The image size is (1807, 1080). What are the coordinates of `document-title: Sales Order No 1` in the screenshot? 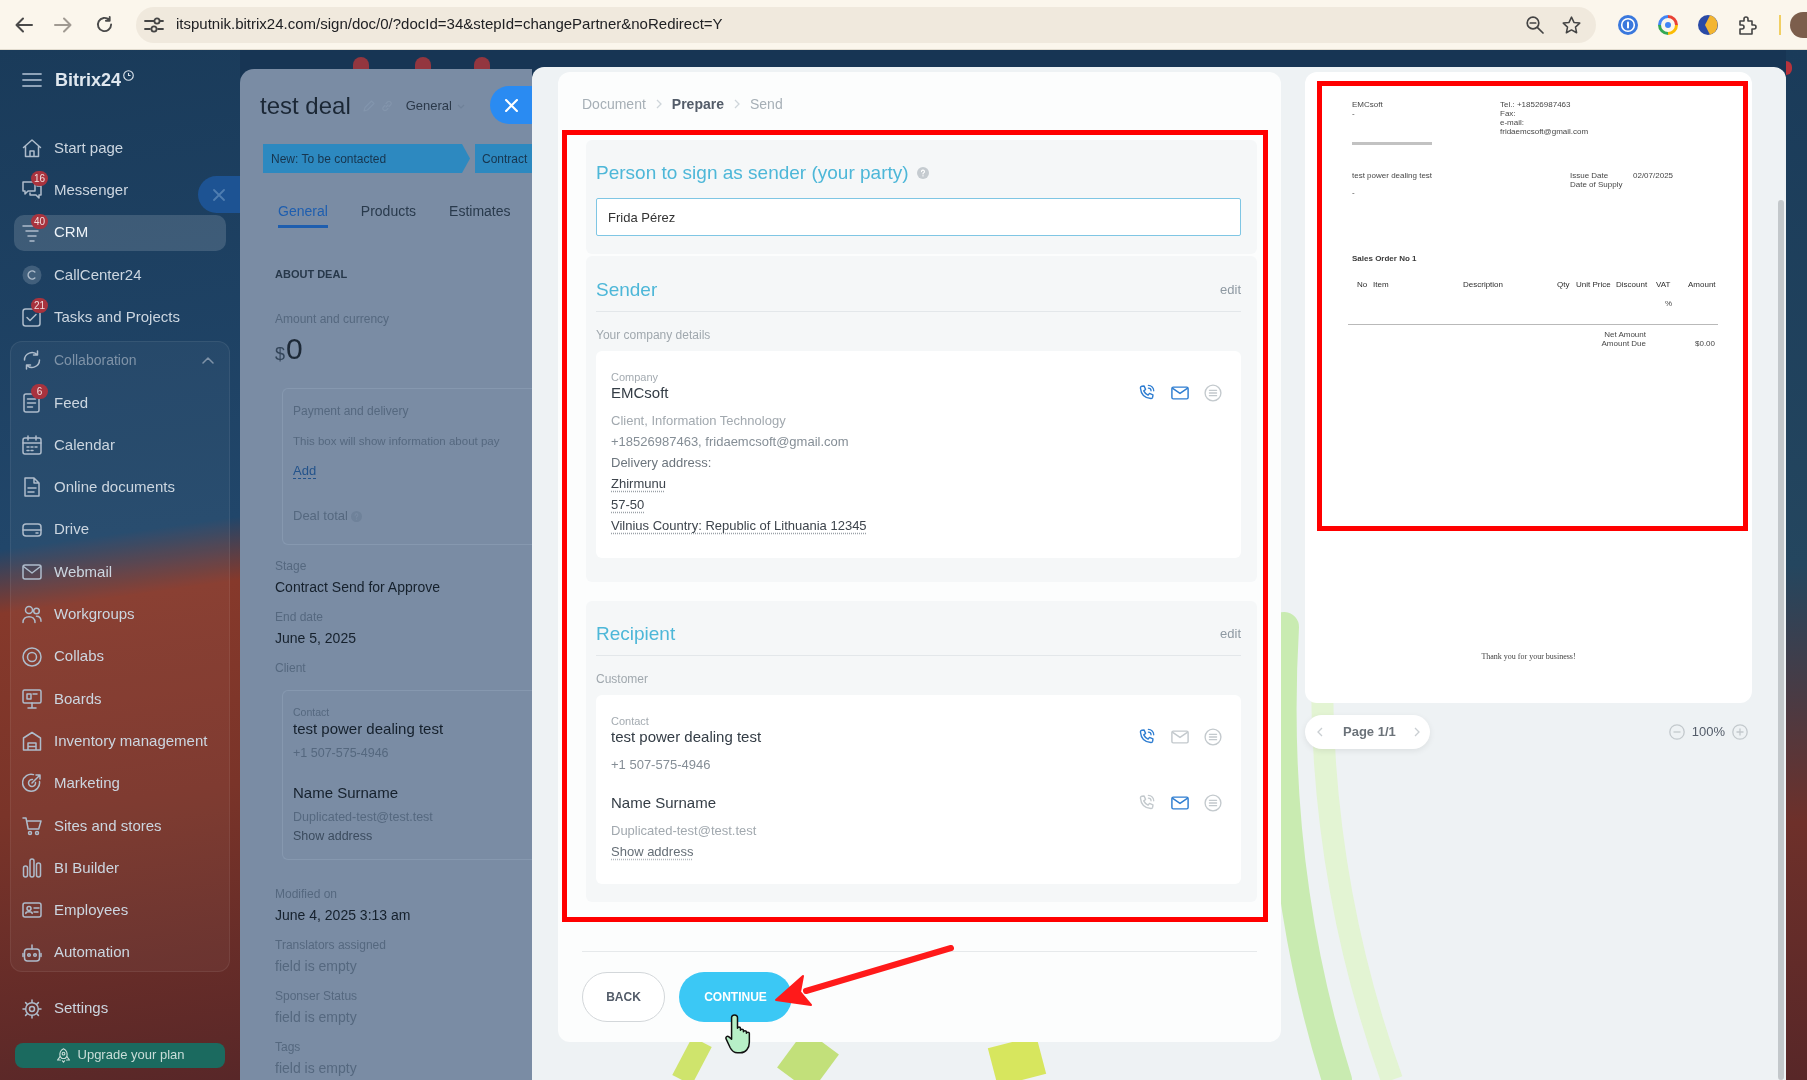 It's located at (1385, 259).